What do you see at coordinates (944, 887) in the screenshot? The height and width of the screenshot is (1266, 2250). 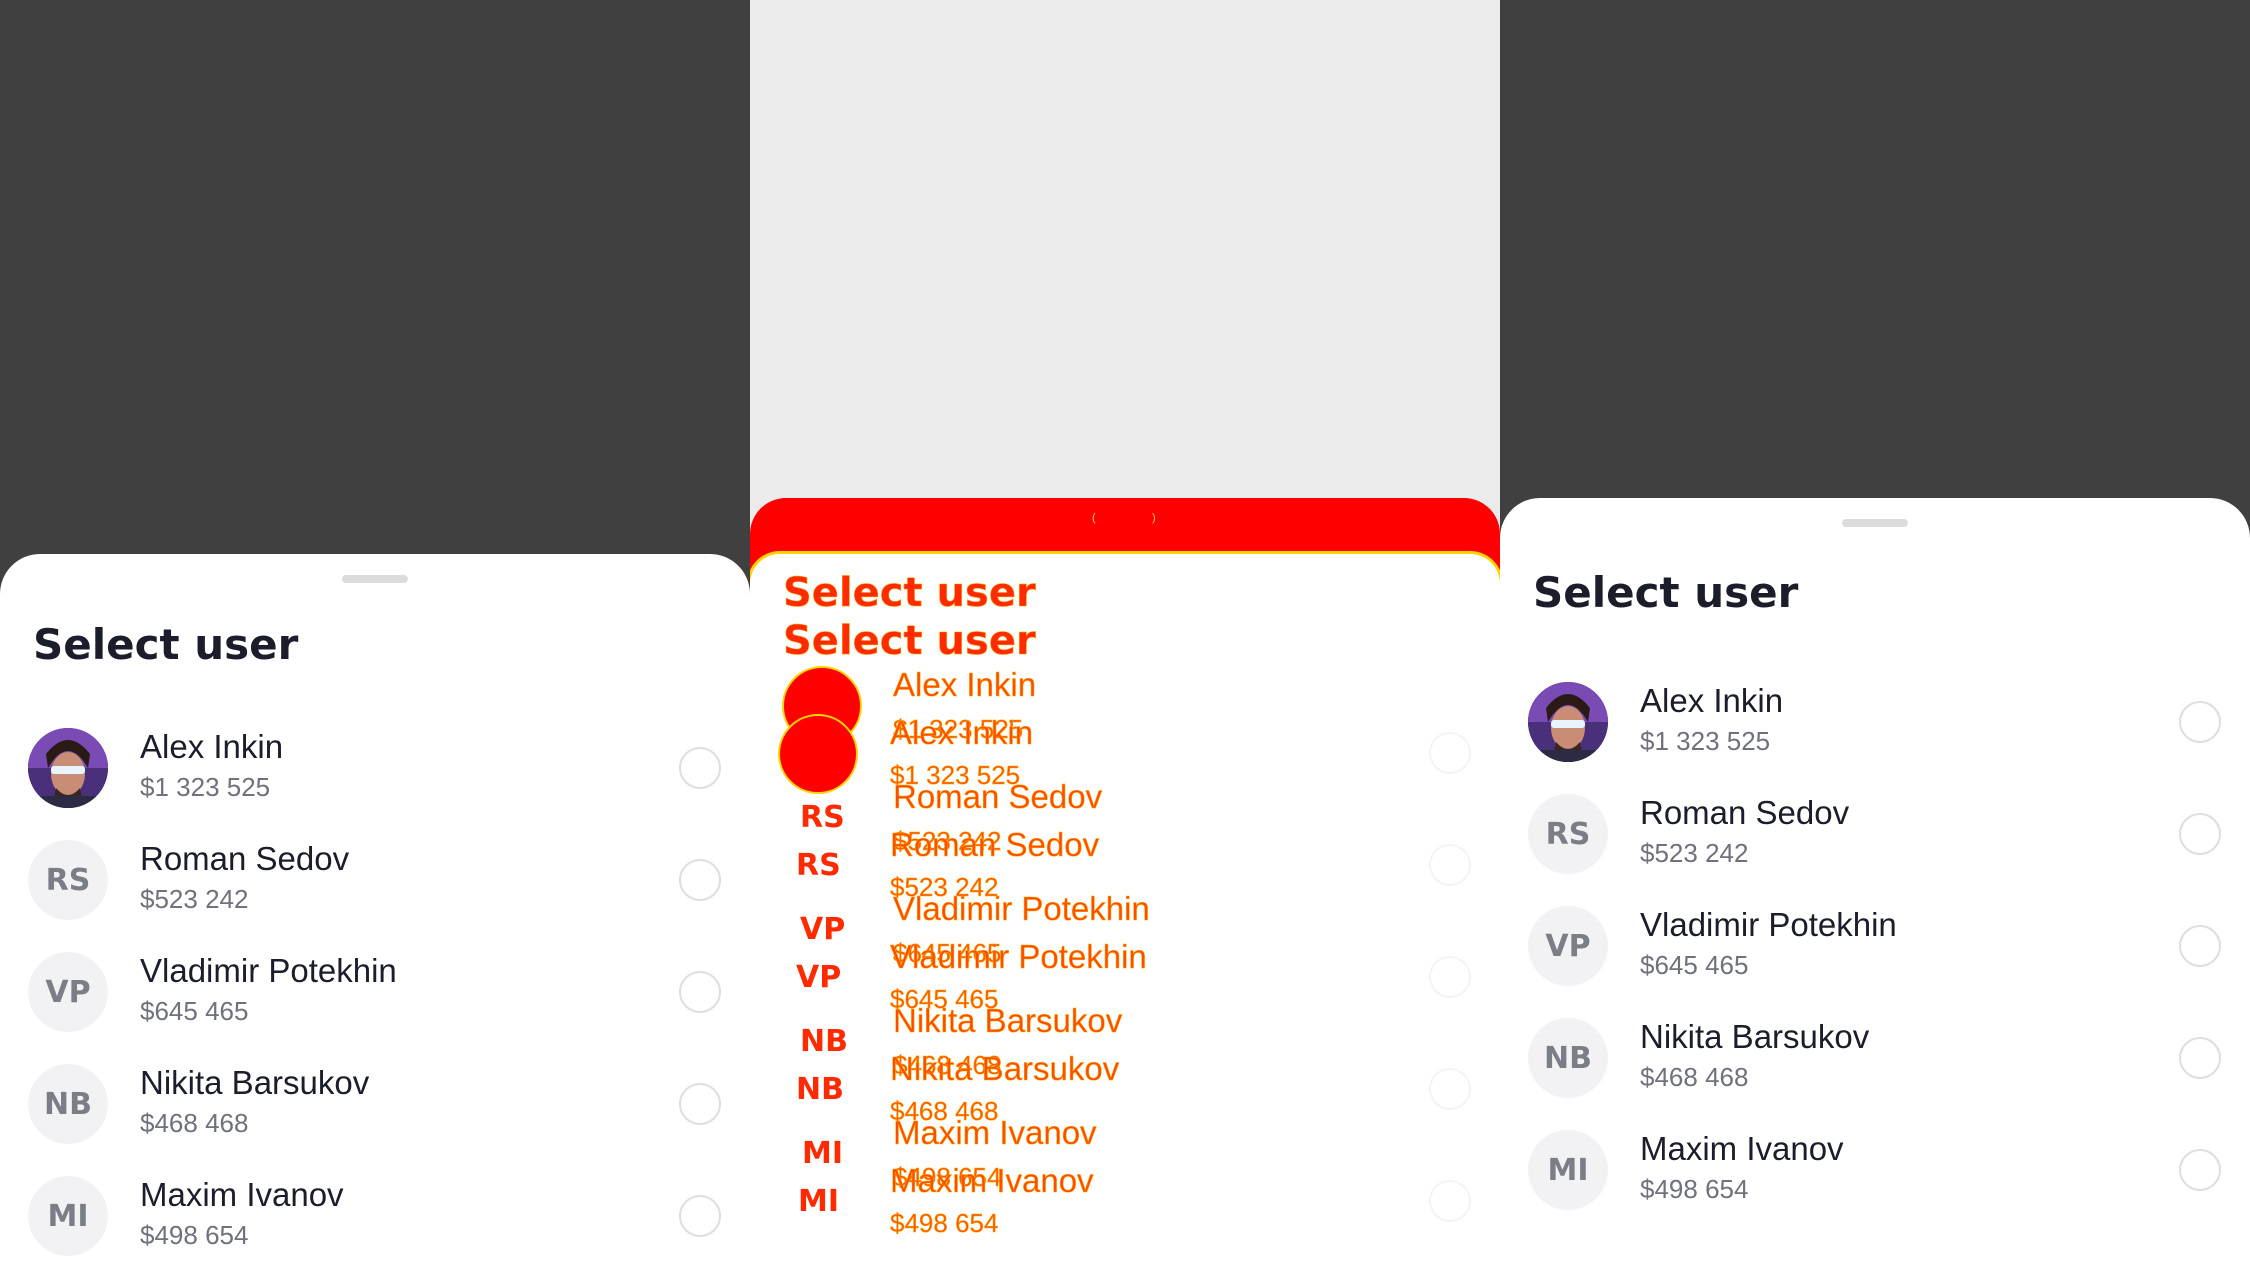 I see `overlay-amount: $523 242` at bounding box center [944, 887].